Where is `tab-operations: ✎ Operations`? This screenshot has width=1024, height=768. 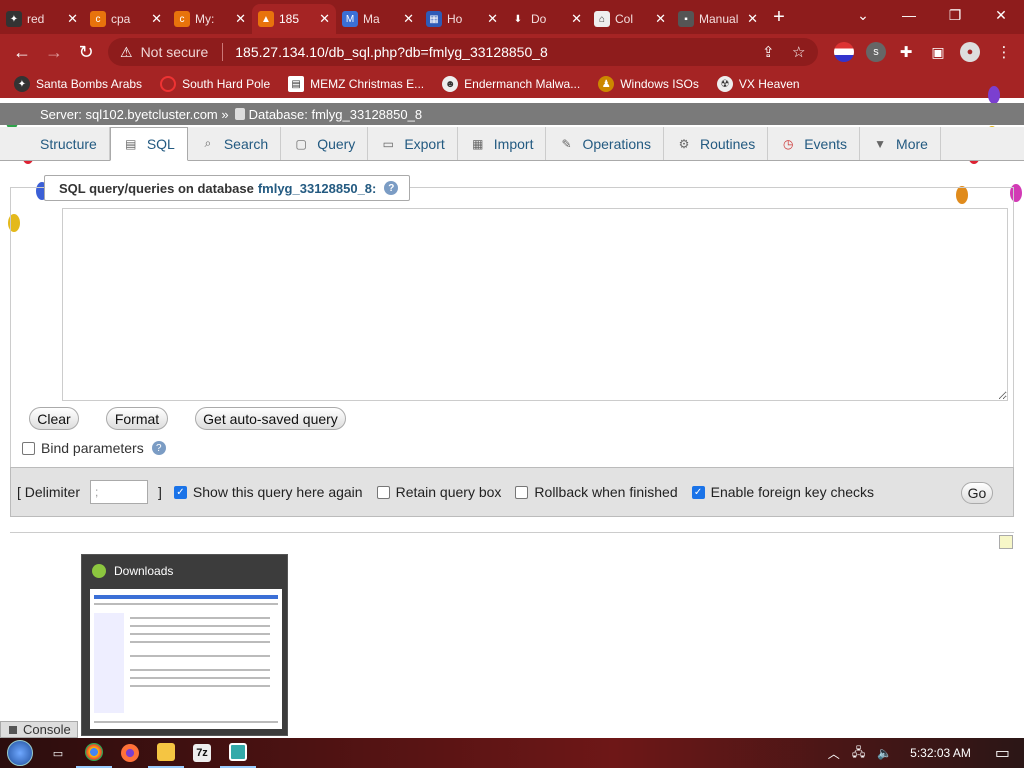 tab-operations: ✎ Operations is located at coordinates (605, 143).